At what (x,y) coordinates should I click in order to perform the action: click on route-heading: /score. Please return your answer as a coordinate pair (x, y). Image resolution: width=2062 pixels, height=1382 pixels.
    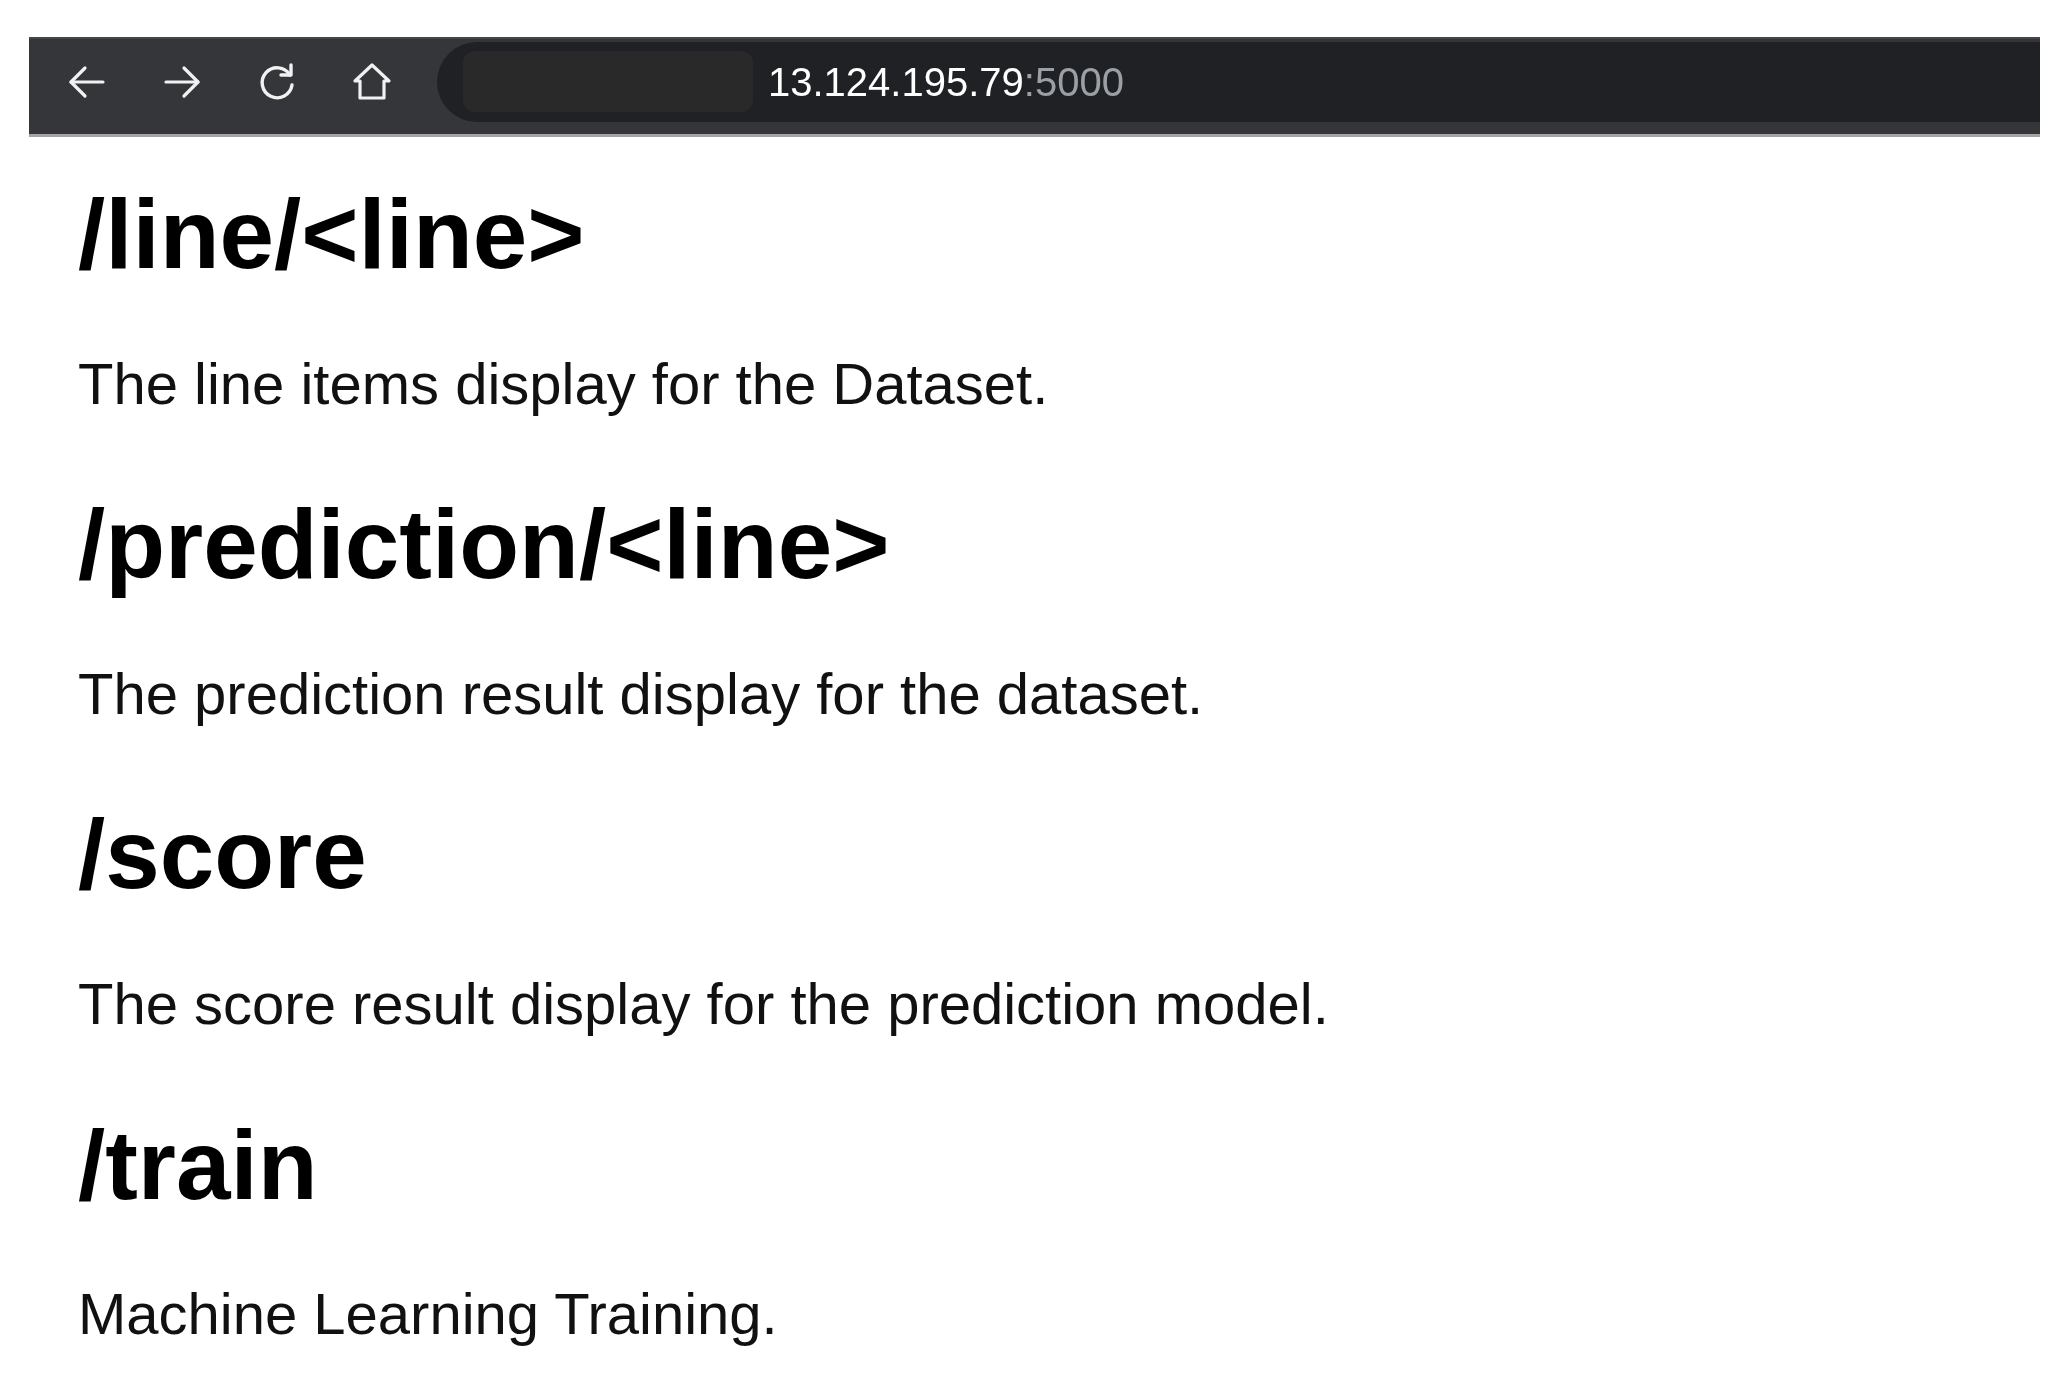
    Looking at the image, I should click on (223, 855).